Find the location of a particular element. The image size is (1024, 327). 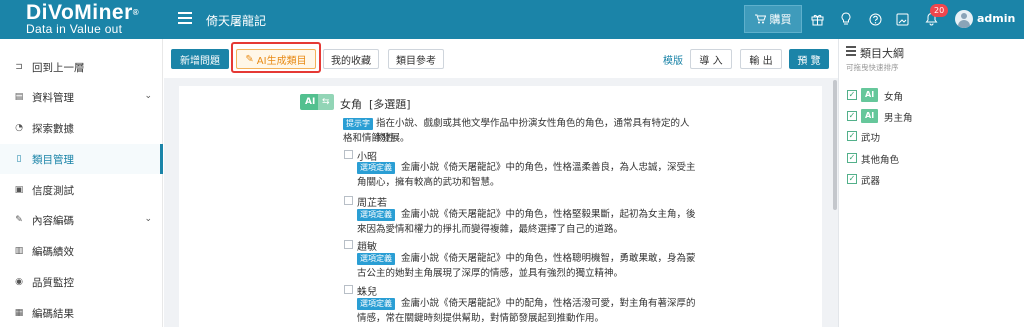

sidebar-item-coding-results: ▦ 編碼結果 is located at coordinates (81, 312).